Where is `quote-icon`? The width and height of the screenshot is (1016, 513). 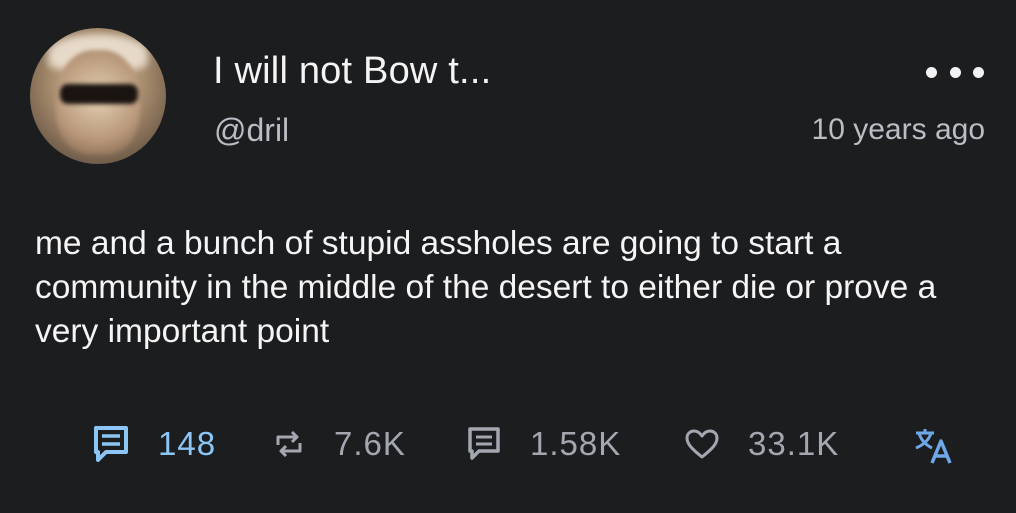
quote-icon is located at coordinates (484, 443).